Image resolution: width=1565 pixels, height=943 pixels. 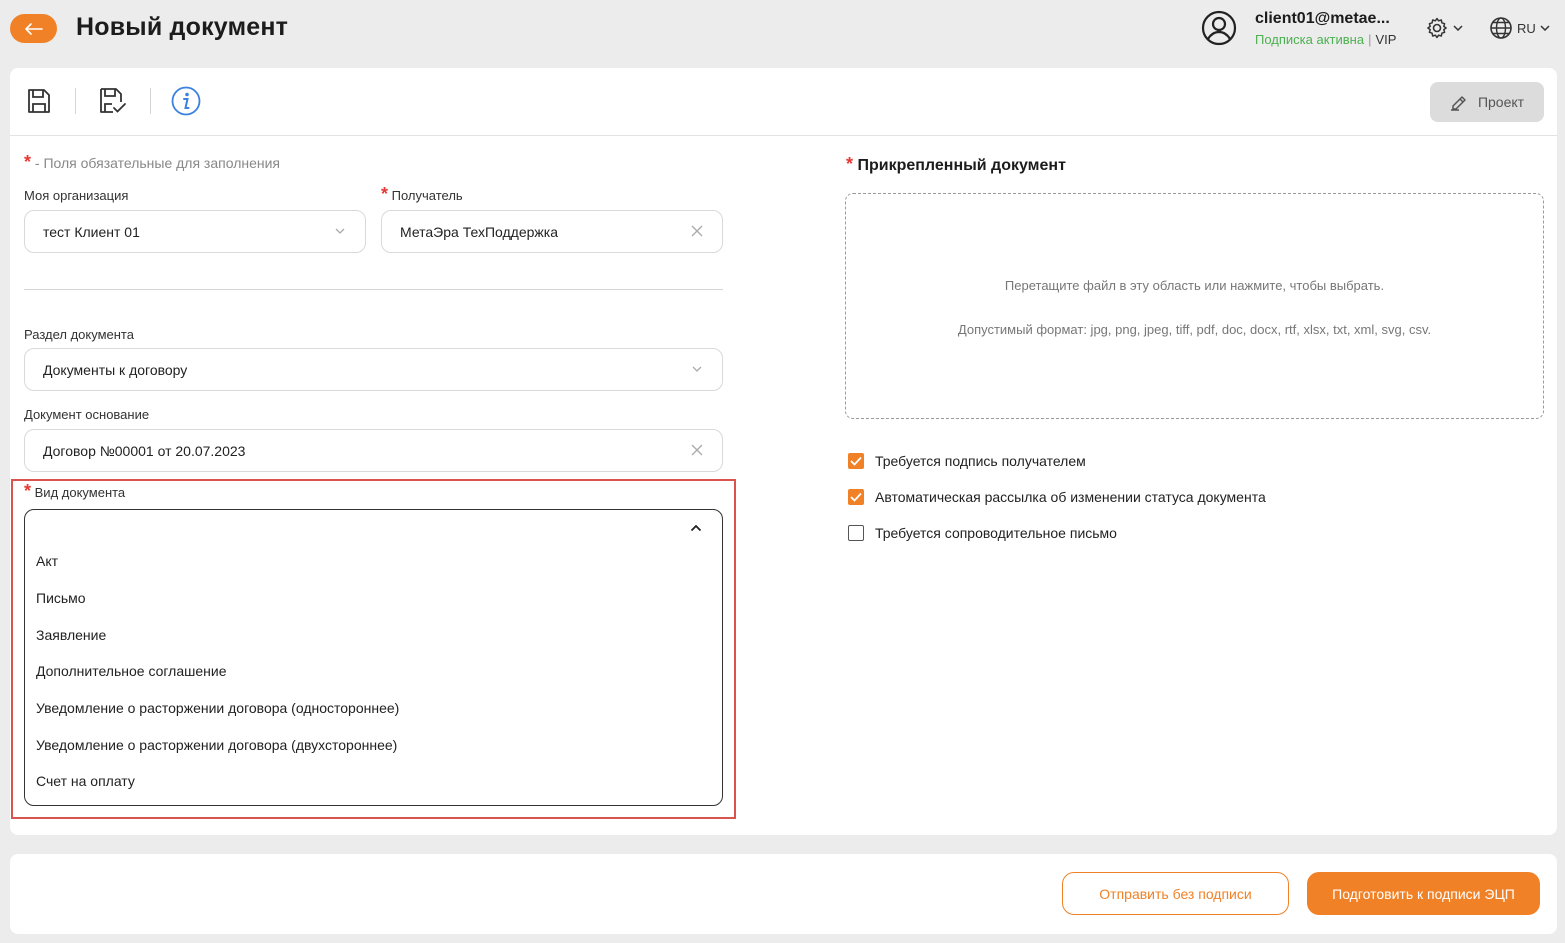 I want to click on settings-button, so click(x=1444, y=28).